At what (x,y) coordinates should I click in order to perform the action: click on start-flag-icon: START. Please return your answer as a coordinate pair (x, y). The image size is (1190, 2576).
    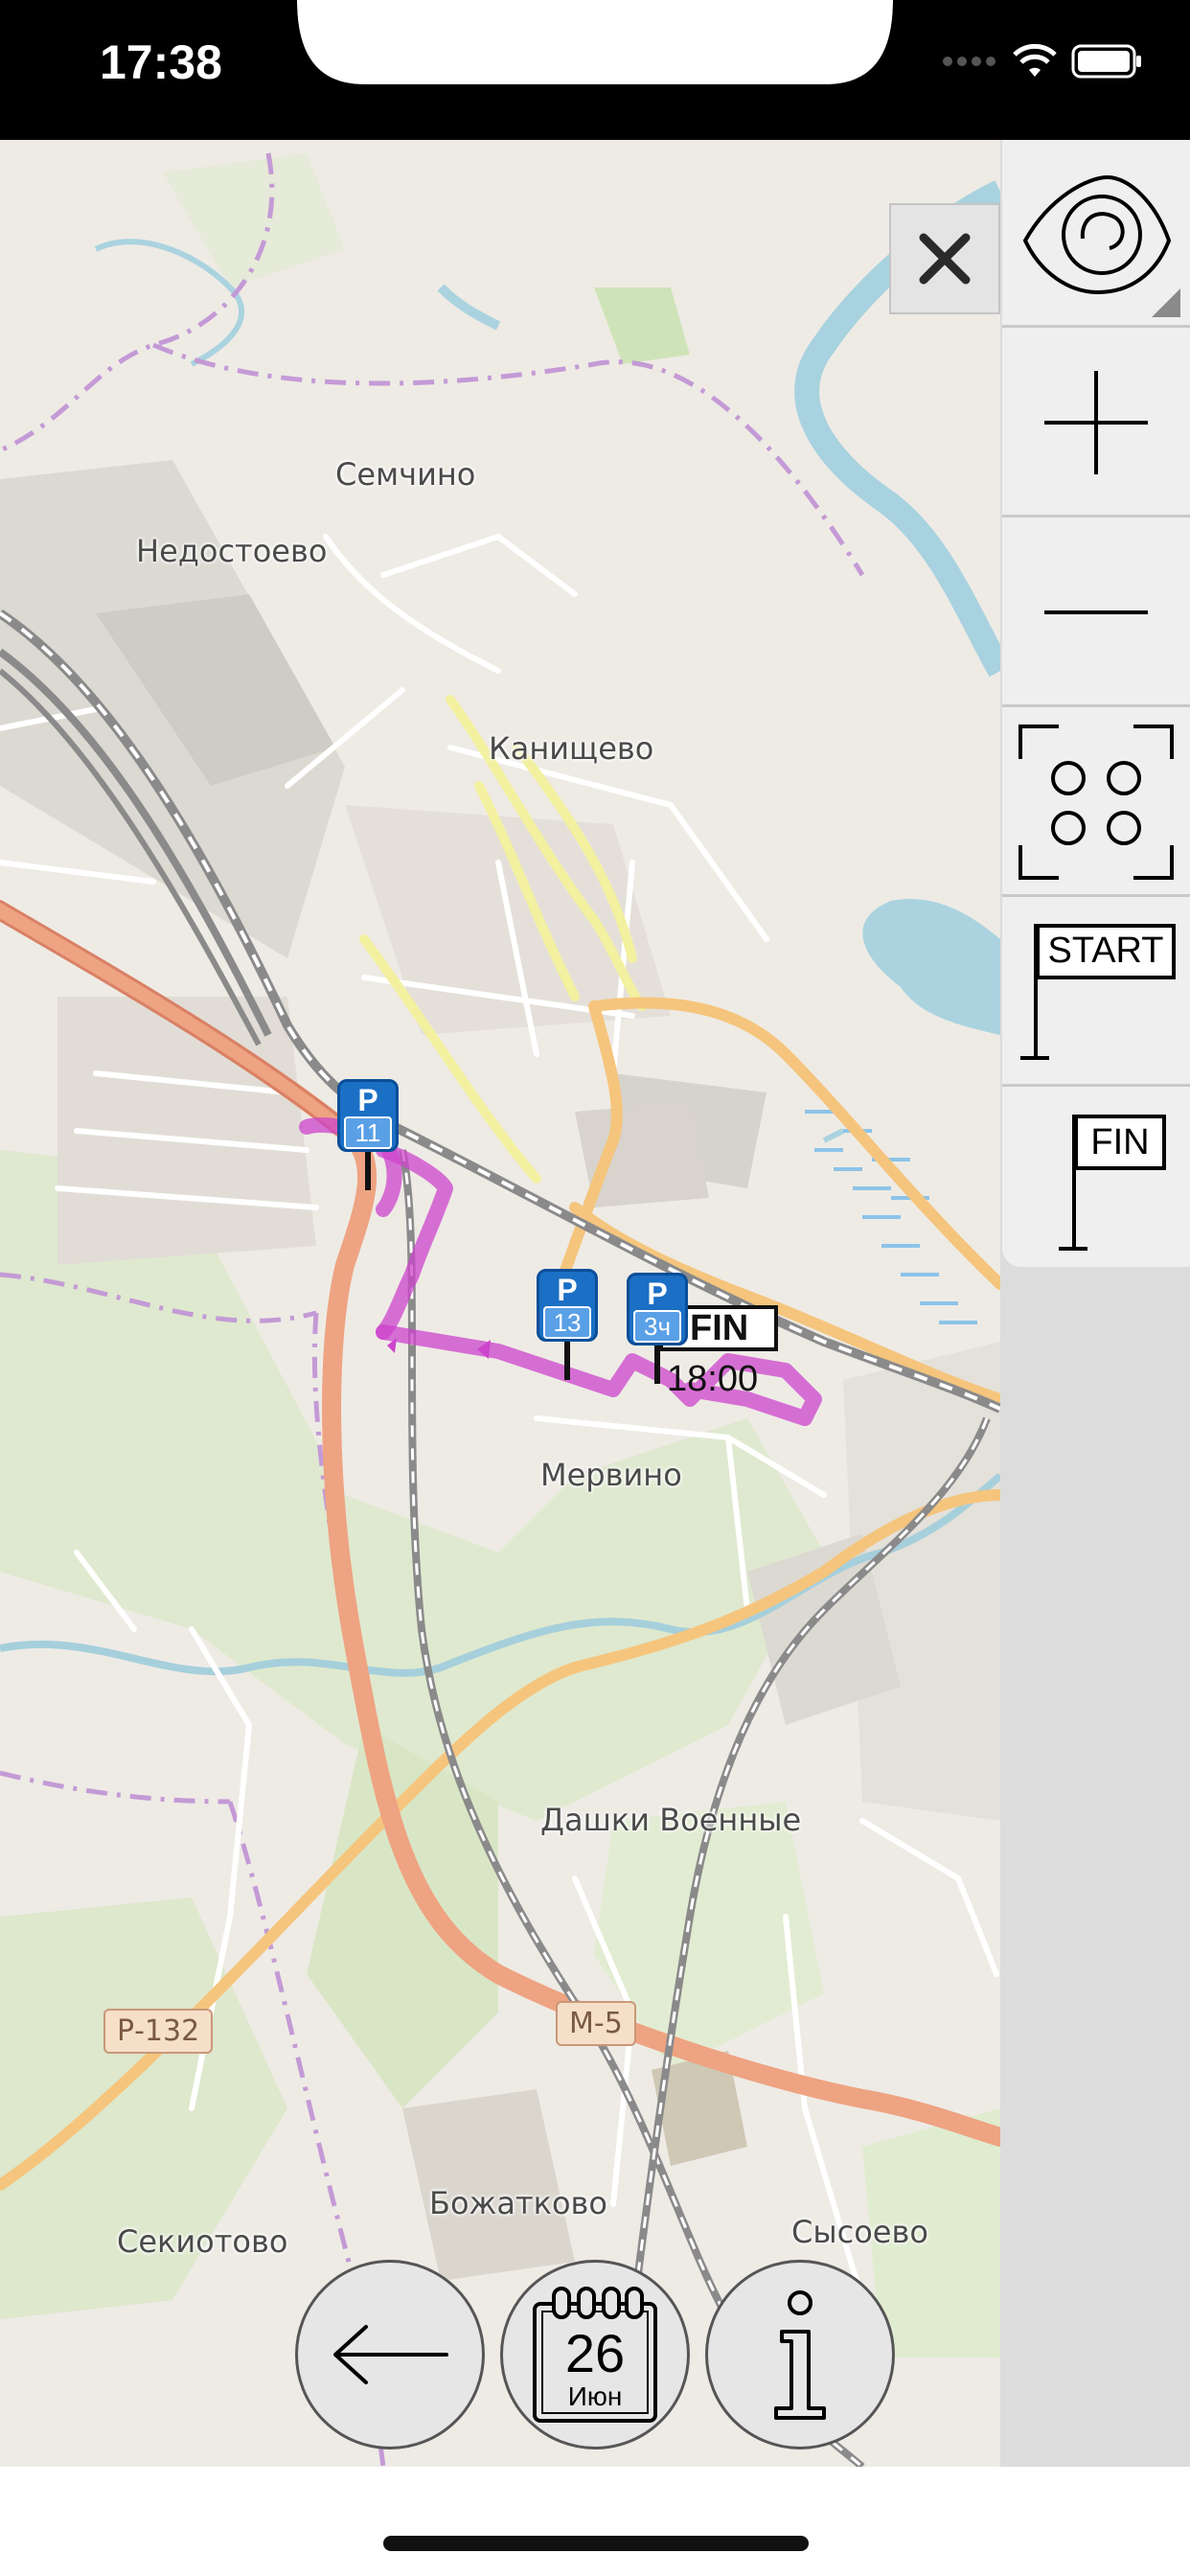
    Looking at the image, I should click on (1097, 992).